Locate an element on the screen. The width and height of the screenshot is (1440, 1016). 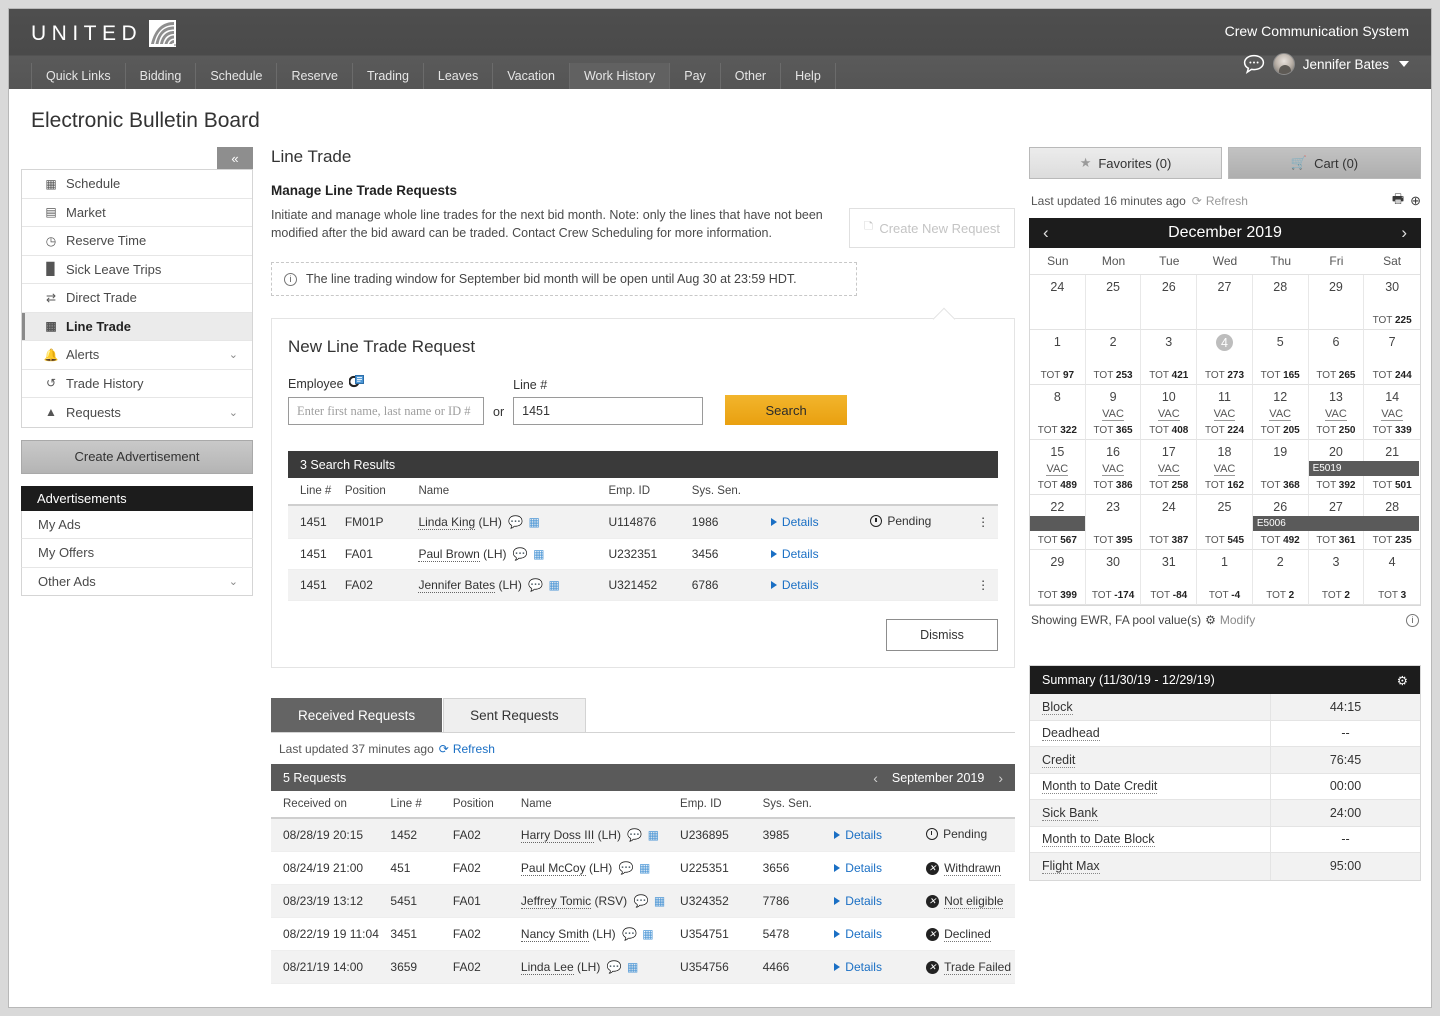
employee-search-input is located at coordinates (386, 411).